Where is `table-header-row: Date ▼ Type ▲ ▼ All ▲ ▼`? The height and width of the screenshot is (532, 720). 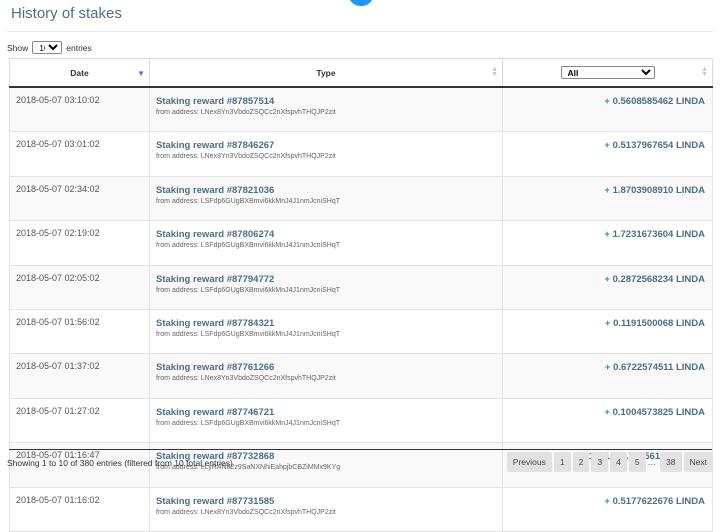 table-header-row: Date ▼ Type ▲ ▼ All ▲ ▼ is located at coordinates (361, 73).